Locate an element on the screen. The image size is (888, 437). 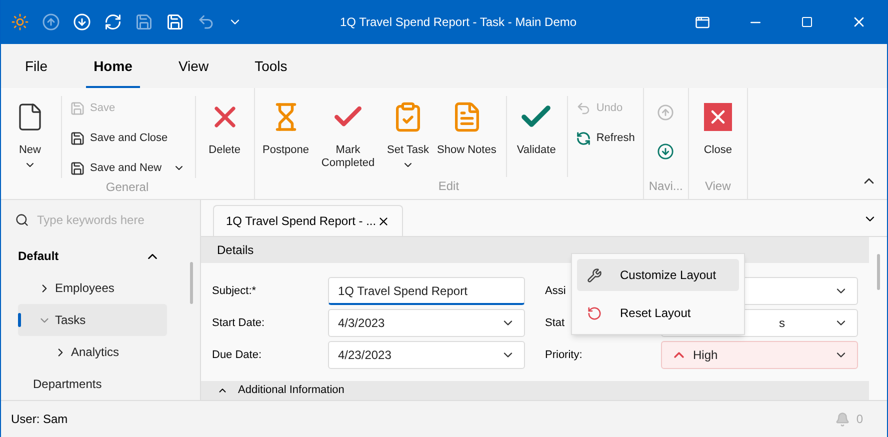
dropdown-field: 4/3/2023 is located at coordinates (426, 323).